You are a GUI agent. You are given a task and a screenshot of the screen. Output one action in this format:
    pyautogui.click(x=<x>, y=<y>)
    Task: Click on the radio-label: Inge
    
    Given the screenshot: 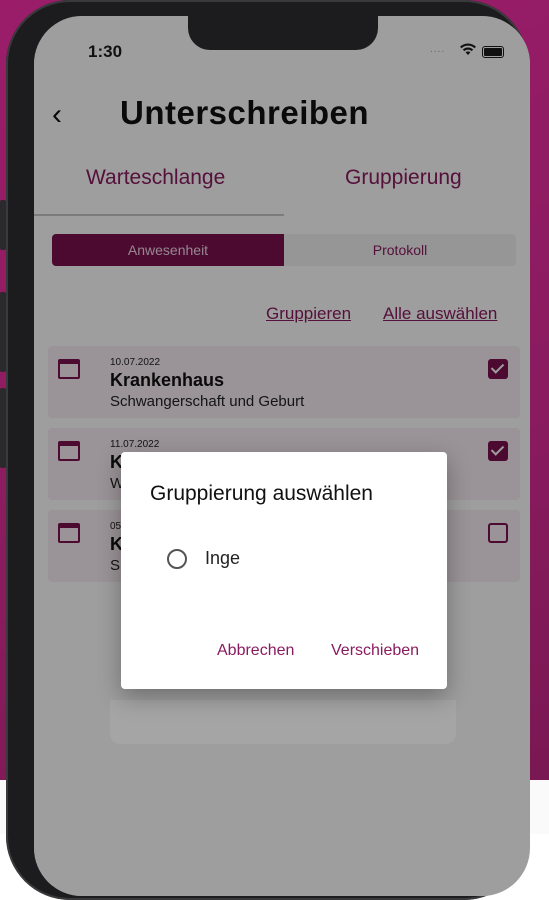 What is the action you would take?
    pyautogui.click(x=223, y=558)
    